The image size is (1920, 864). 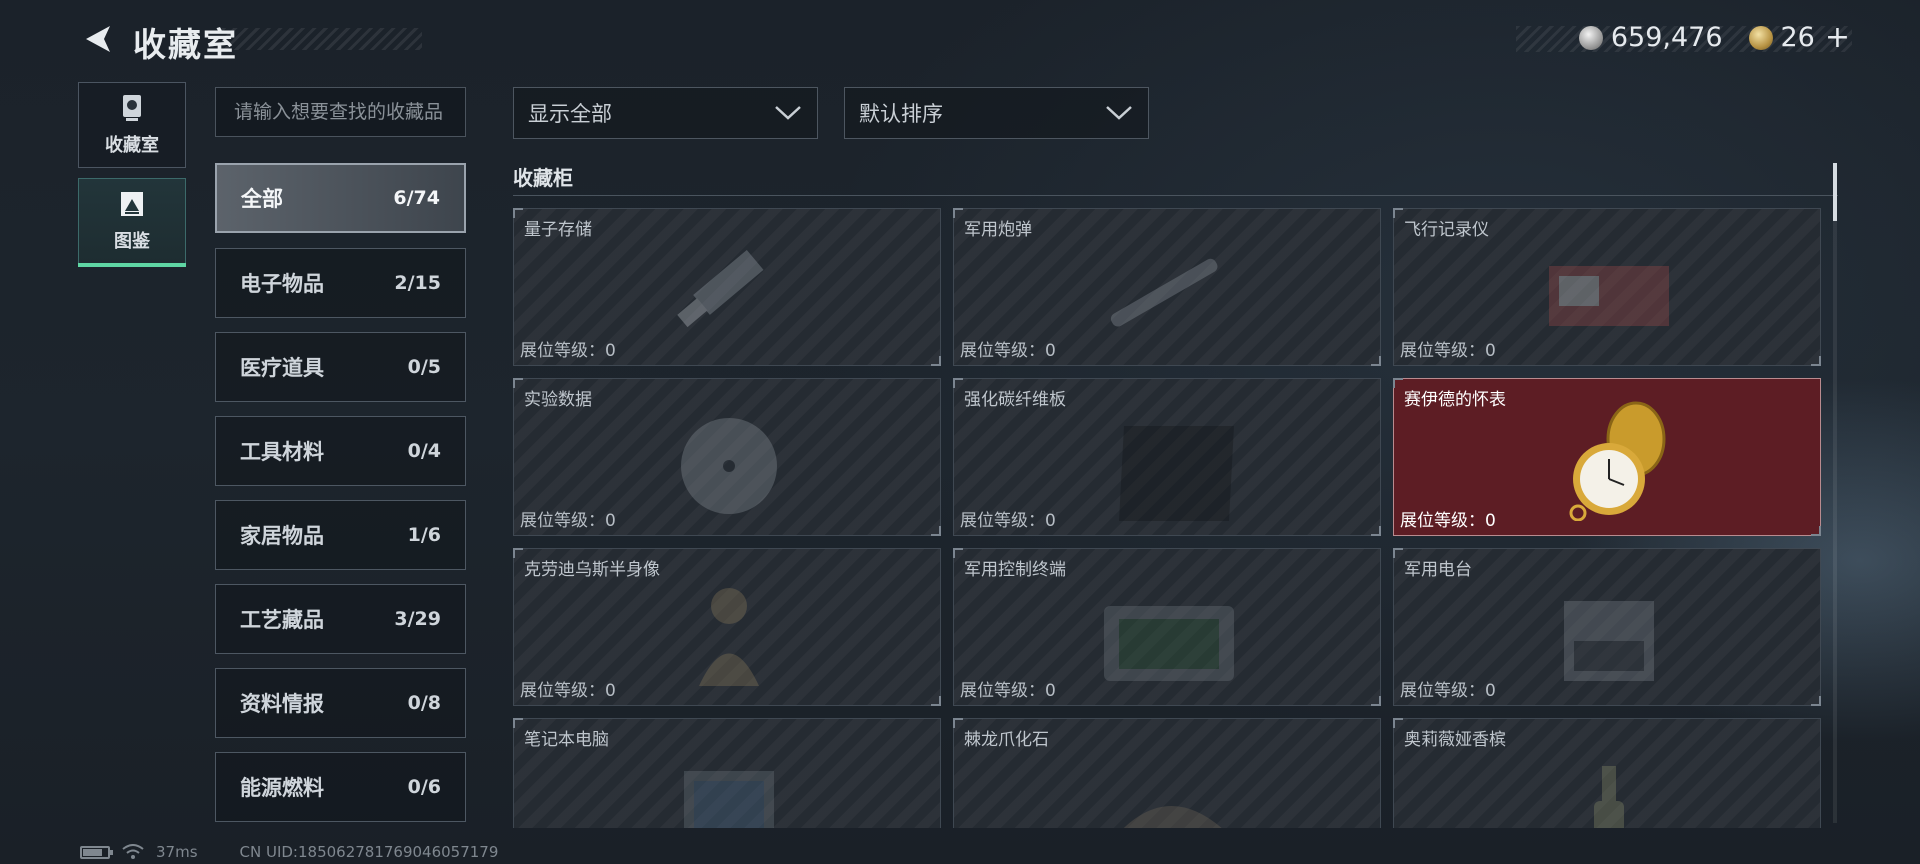 What do you see at coordinates (1172, 817) in the screenshot?
I see `fossil-icon` at bounding box center [1172, 817].